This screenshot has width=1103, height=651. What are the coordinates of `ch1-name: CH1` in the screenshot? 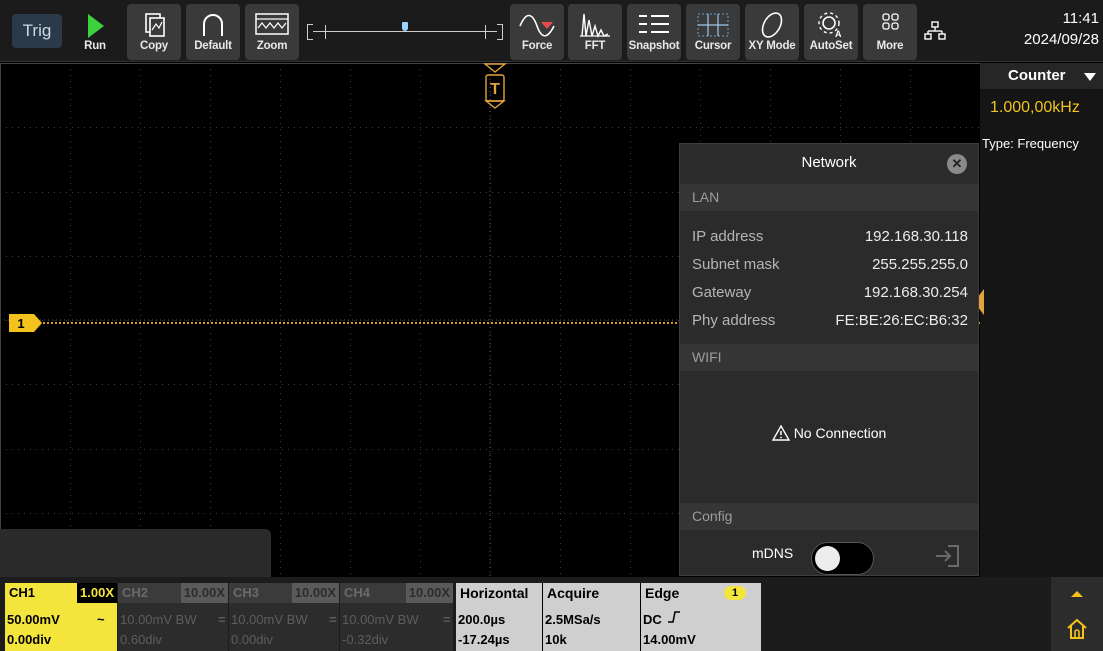 It's located at (22, 592).